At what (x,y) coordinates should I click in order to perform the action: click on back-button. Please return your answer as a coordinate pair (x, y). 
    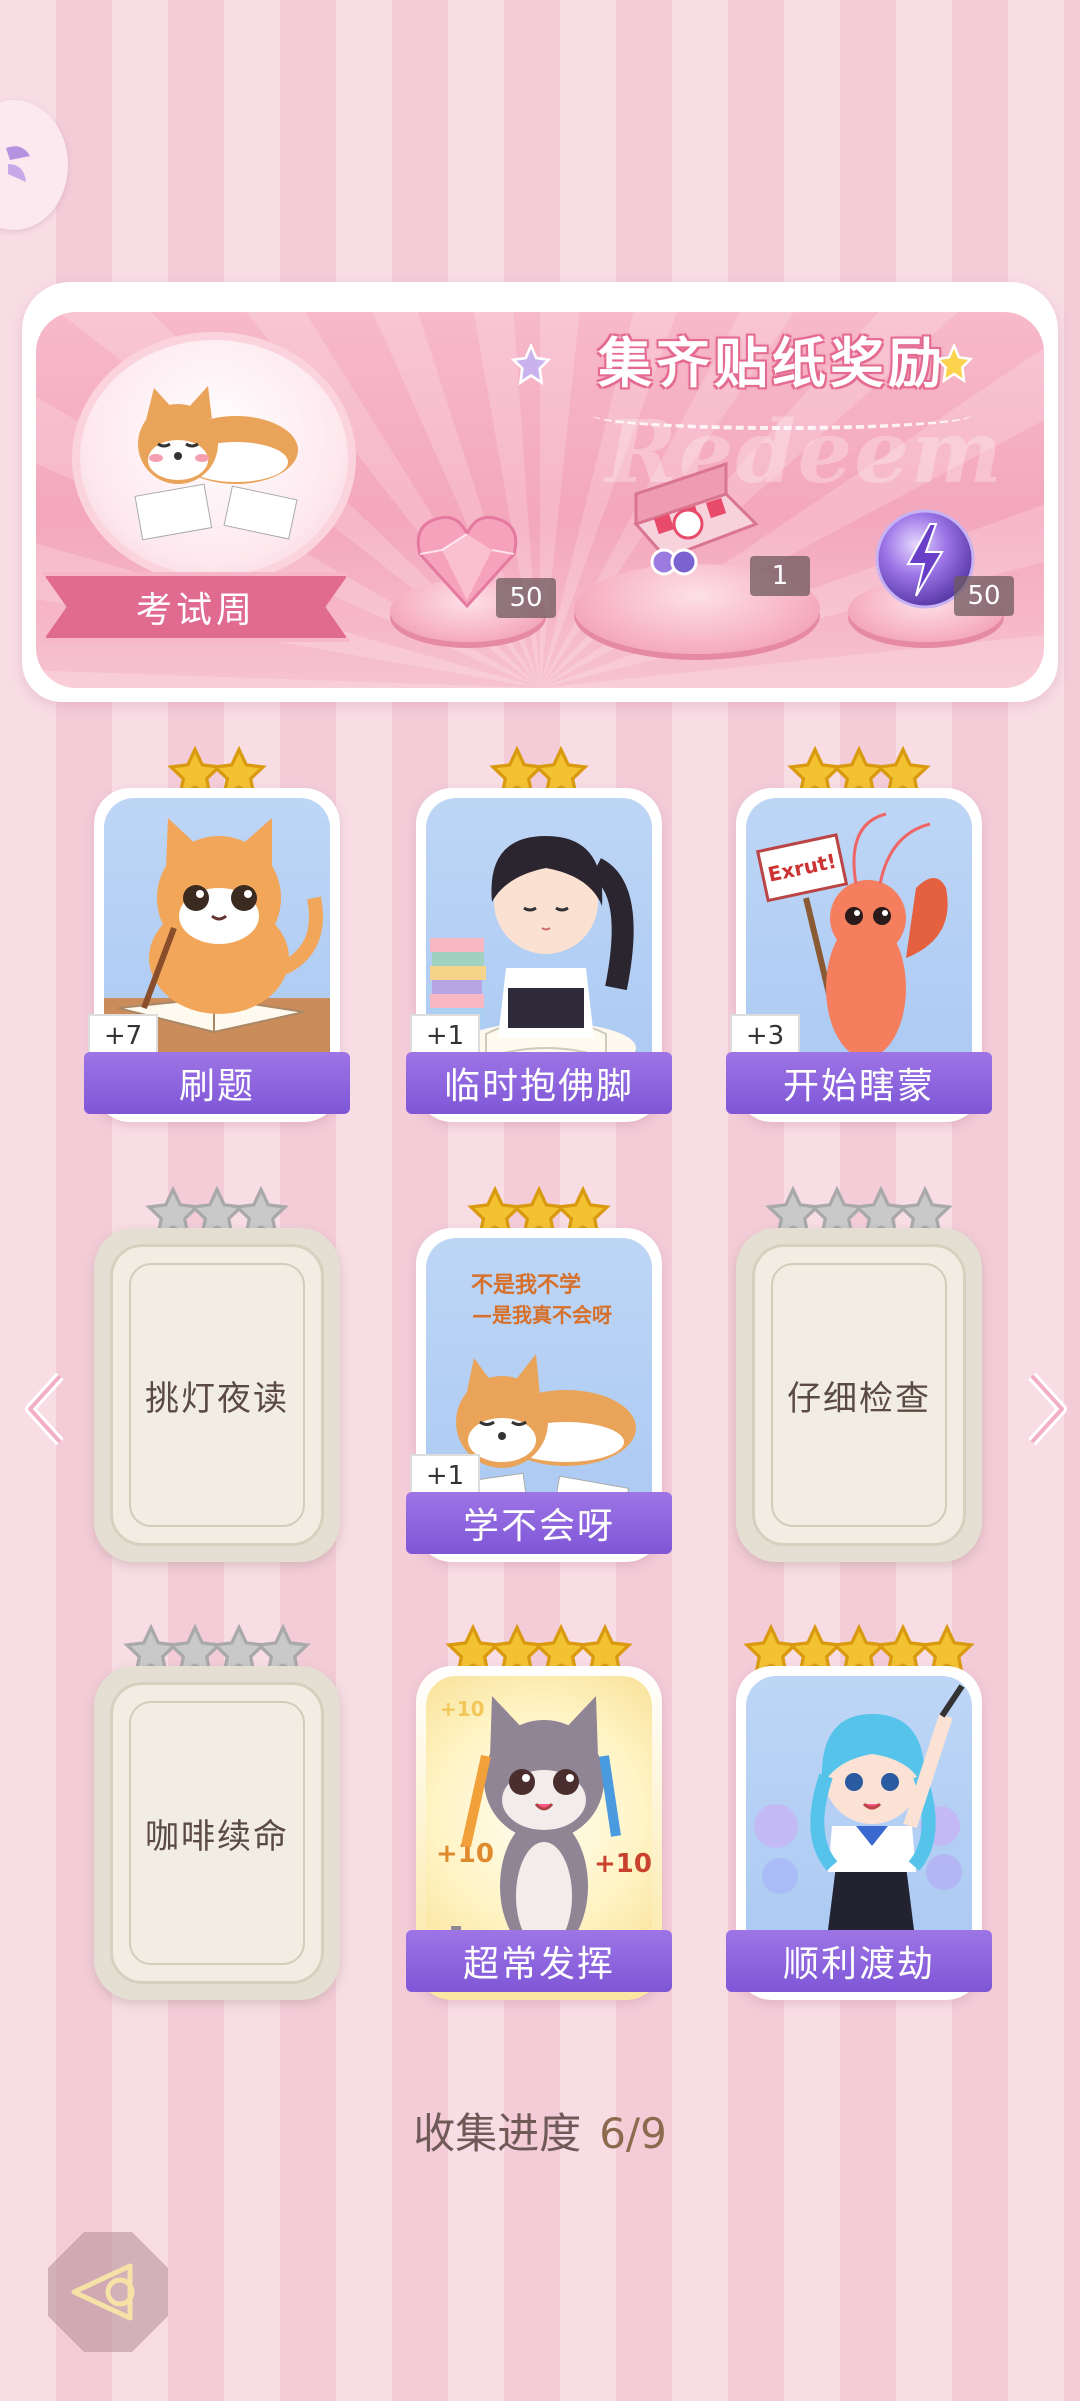
    Looking at the image, I should click on (108, 2292).